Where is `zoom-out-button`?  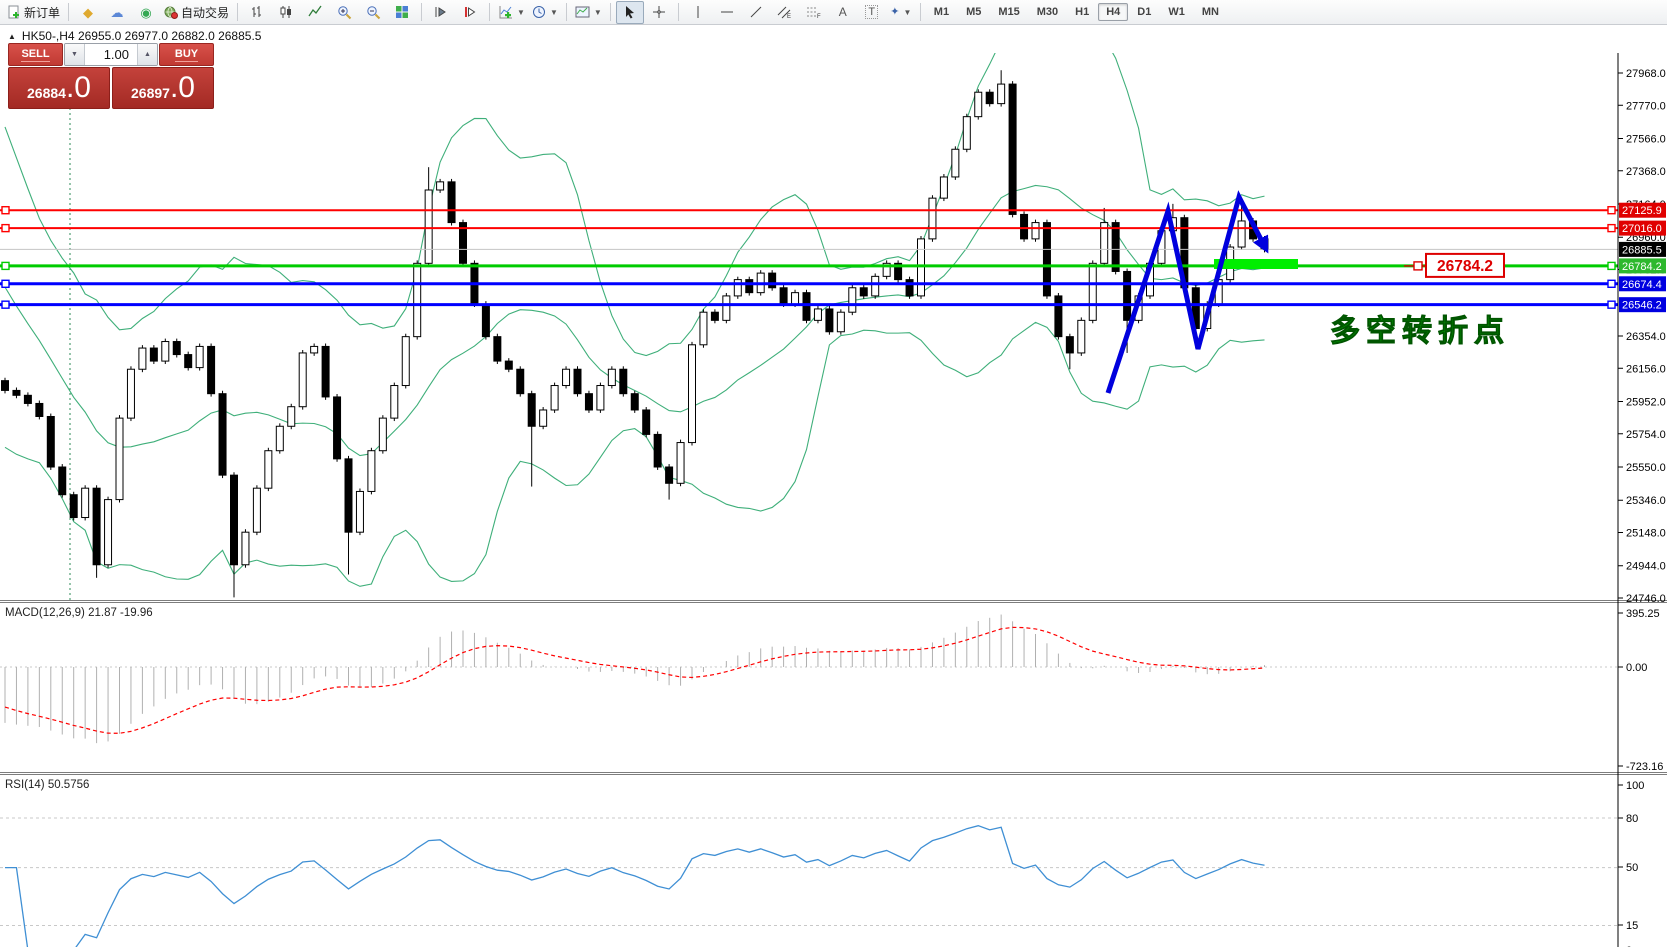 zoom-out-button is located at coordinates (373, 12).